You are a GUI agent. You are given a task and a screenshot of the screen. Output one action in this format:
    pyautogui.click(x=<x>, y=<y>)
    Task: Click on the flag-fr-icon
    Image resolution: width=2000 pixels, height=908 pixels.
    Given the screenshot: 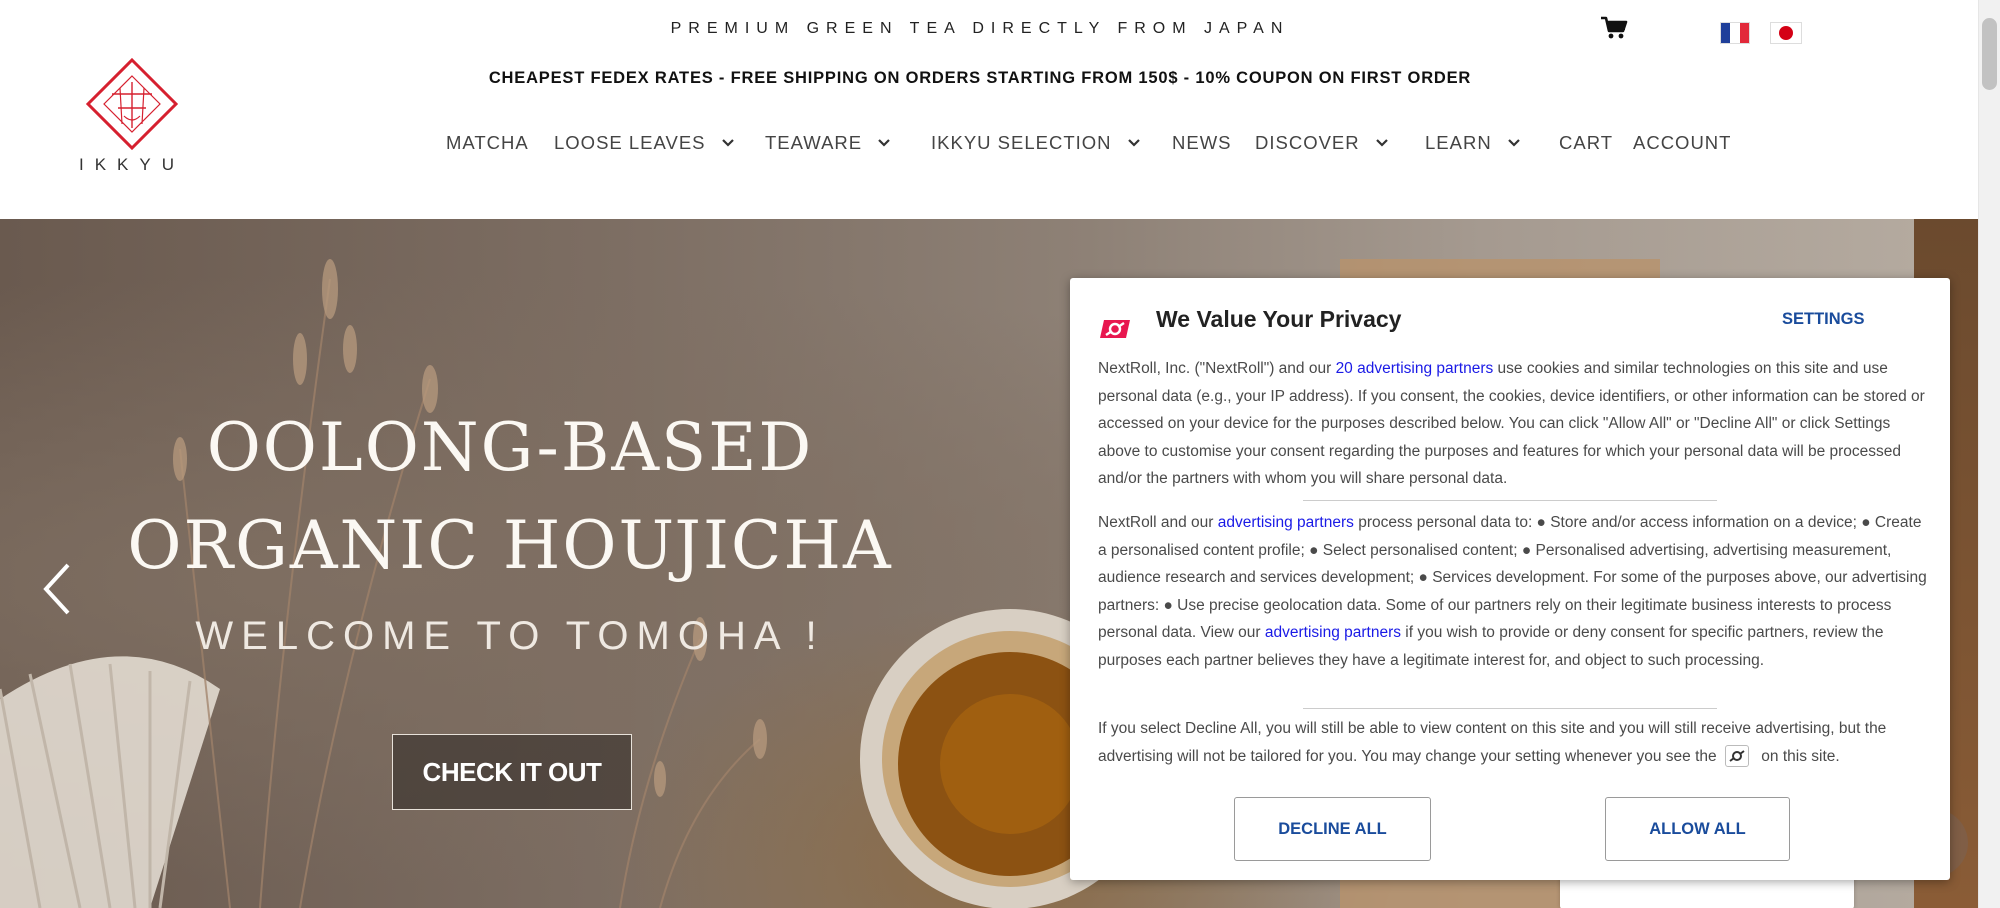 What is the action you would take?
    pyautogui.click(x=1735, y=33)
    